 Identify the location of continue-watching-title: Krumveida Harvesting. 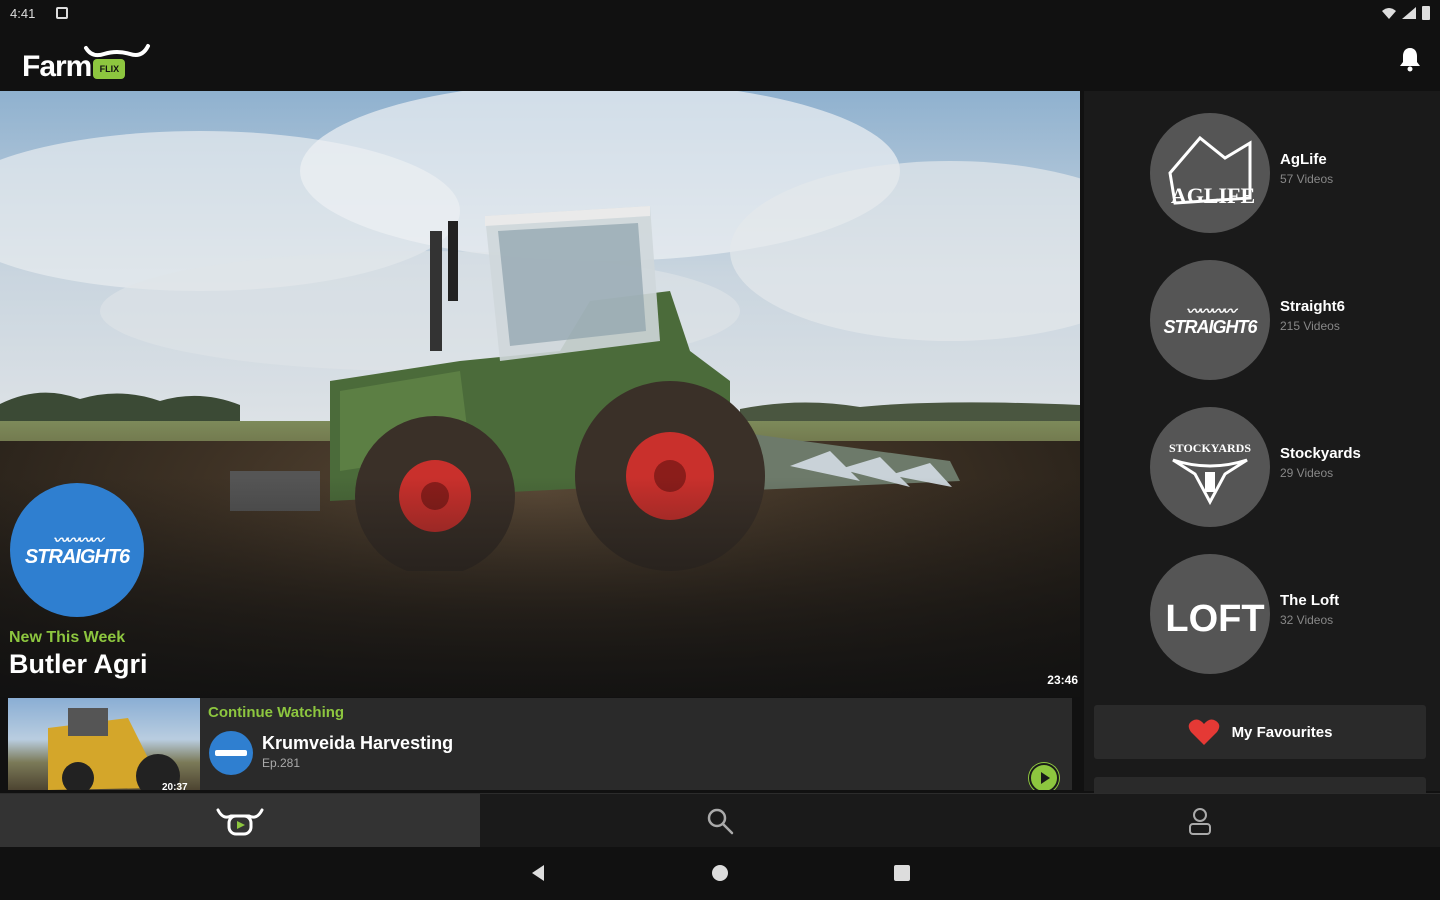
(358, 743).